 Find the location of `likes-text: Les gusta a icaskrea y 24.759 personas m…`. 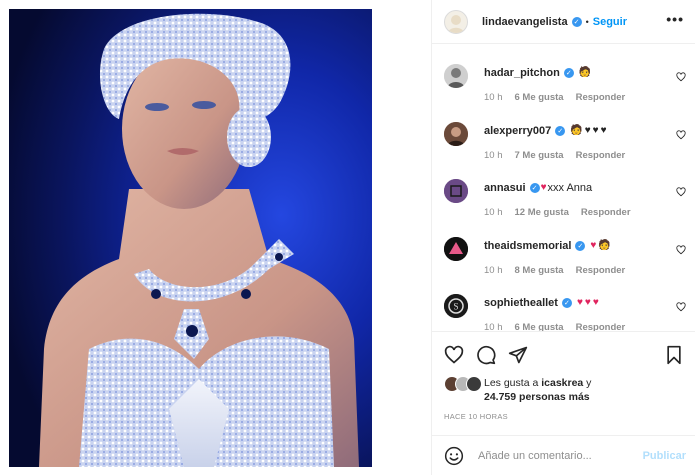

likes-text: Les gusta a icaskrea y 24.759 personas m… is located at coordinates (537, 390).